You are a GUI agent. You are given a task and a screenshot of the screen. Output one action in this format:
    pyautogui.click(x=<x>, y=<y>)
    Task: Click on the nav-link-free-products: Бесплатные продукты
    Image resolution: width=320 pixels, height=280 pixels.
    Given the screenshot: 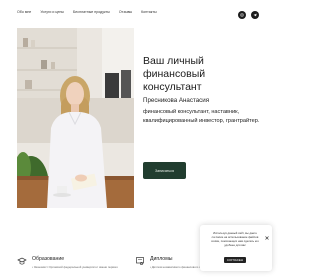 What is the action you would take?
    pyautogui.click(x=91, y=12)
    